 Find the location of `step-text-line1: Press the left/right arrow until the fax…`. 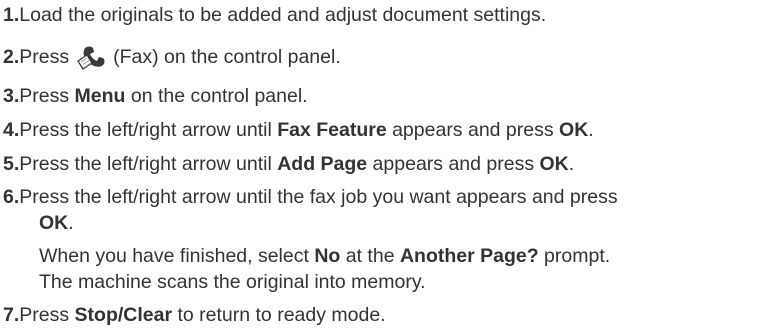

step-text-line1: Press the left/right arrow until the fax… is located at coordinates (318, 197).